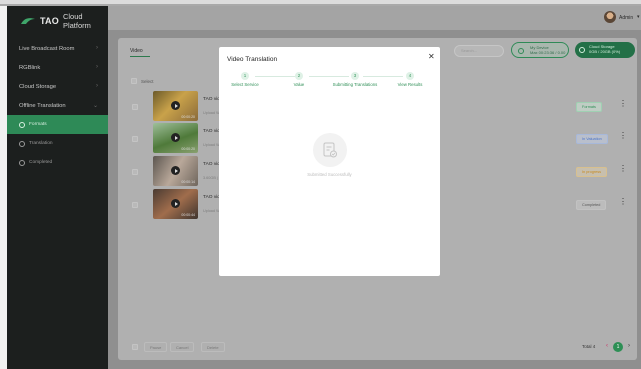 The height and width of the screenshot is (369, 641). Describe the element at coordinates (329, 174) in the screenshot. I see `success-message: Submitted Successfully` at that location.